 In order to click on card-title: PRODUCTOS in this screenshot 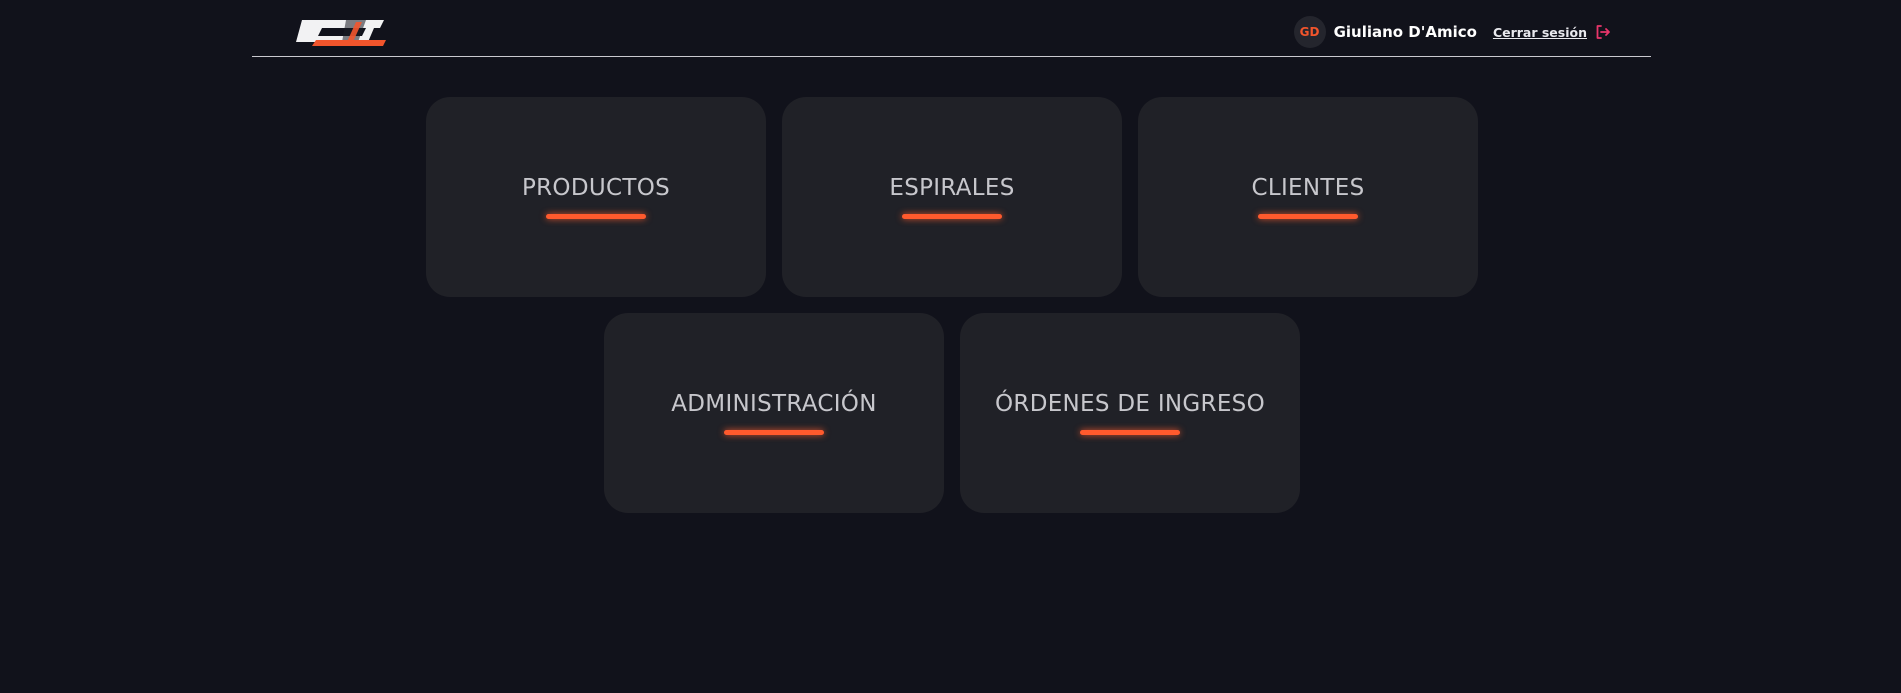, I will do `click(595, 188)`.